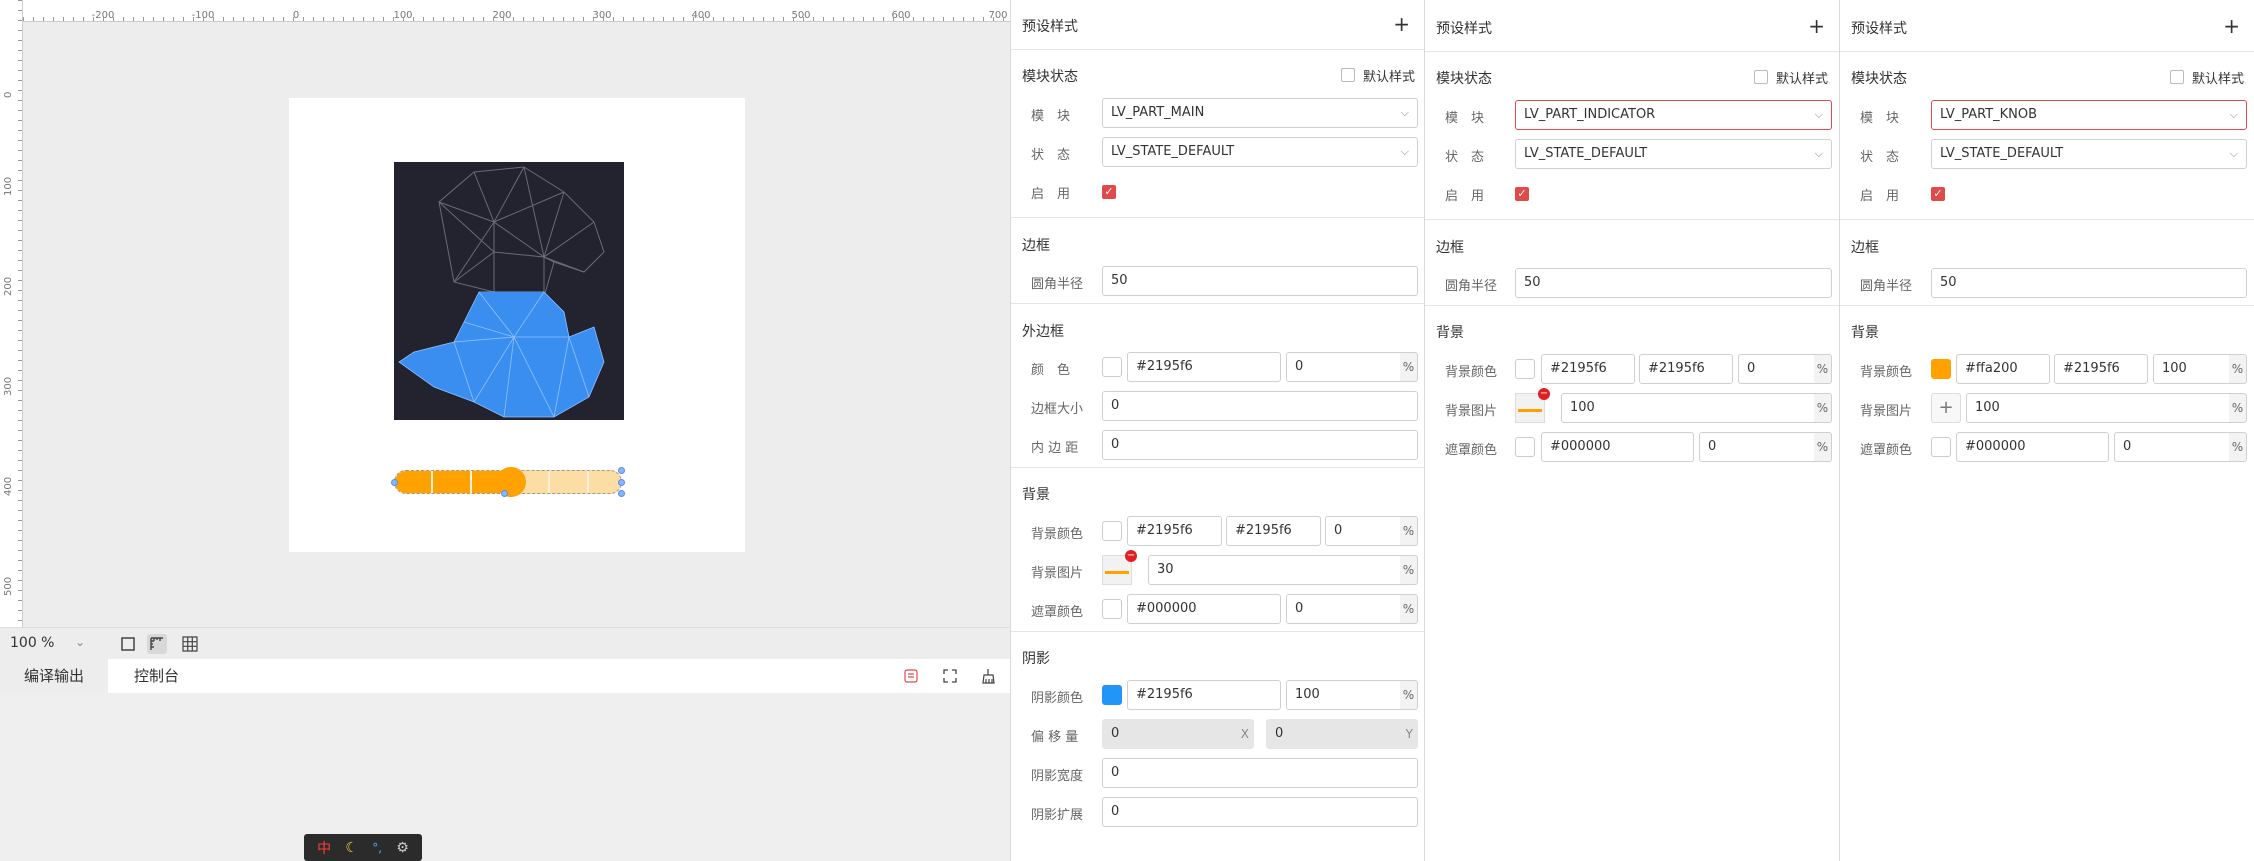 The width and height of the screenshot is (2254, 861). I want to click on frame-icon, so click(128, 644).